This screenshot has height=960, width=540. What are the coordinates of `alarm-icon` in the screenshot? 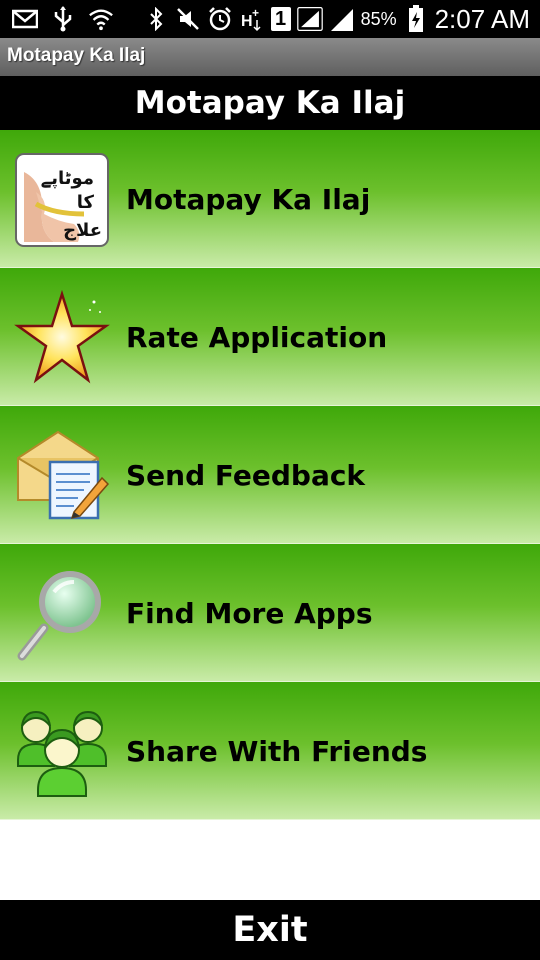 It's located at (220, 19).